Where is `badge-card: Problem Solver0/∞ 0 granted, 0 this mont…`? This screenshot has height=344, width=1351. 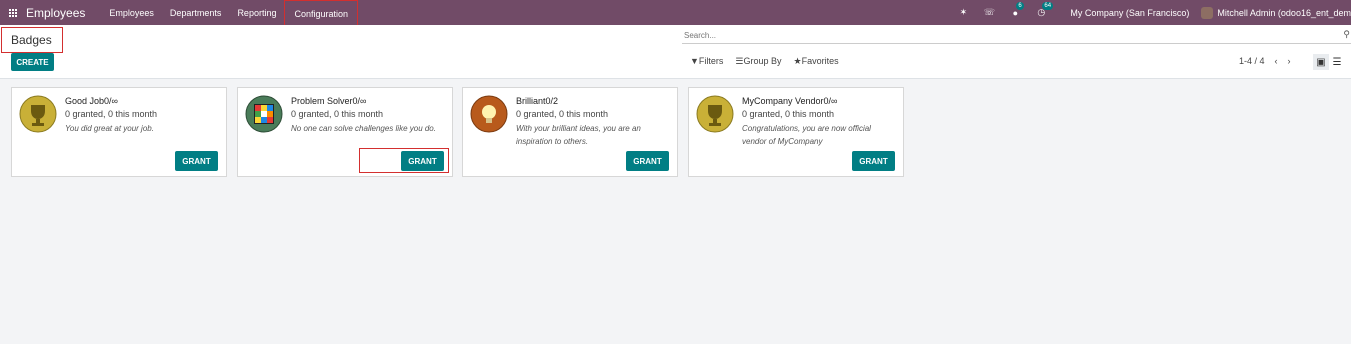 badge-card: Problem Solver0/∞ 0 granted, 0 this mont… is located at coordinates (345, 132).